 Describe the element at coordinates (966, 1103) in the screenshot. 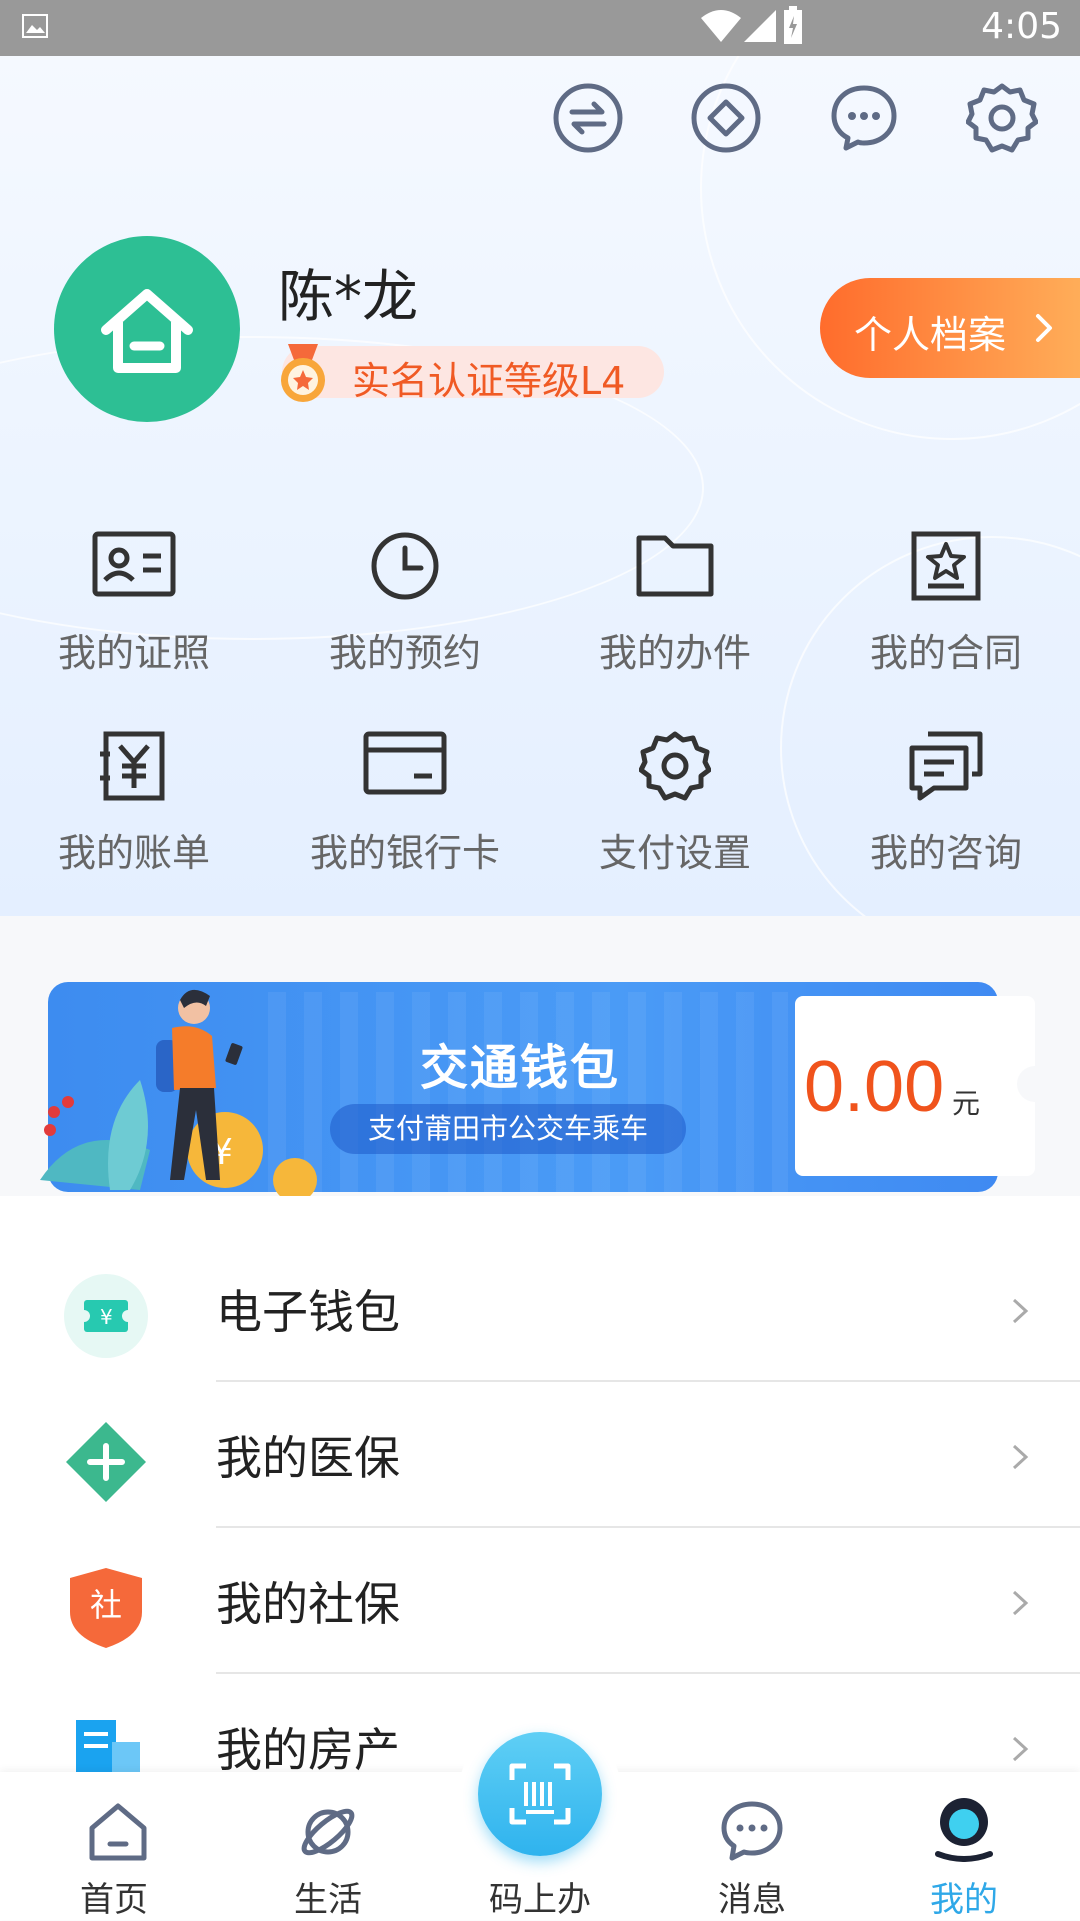

I see `wallet-unit: 元` at that location.